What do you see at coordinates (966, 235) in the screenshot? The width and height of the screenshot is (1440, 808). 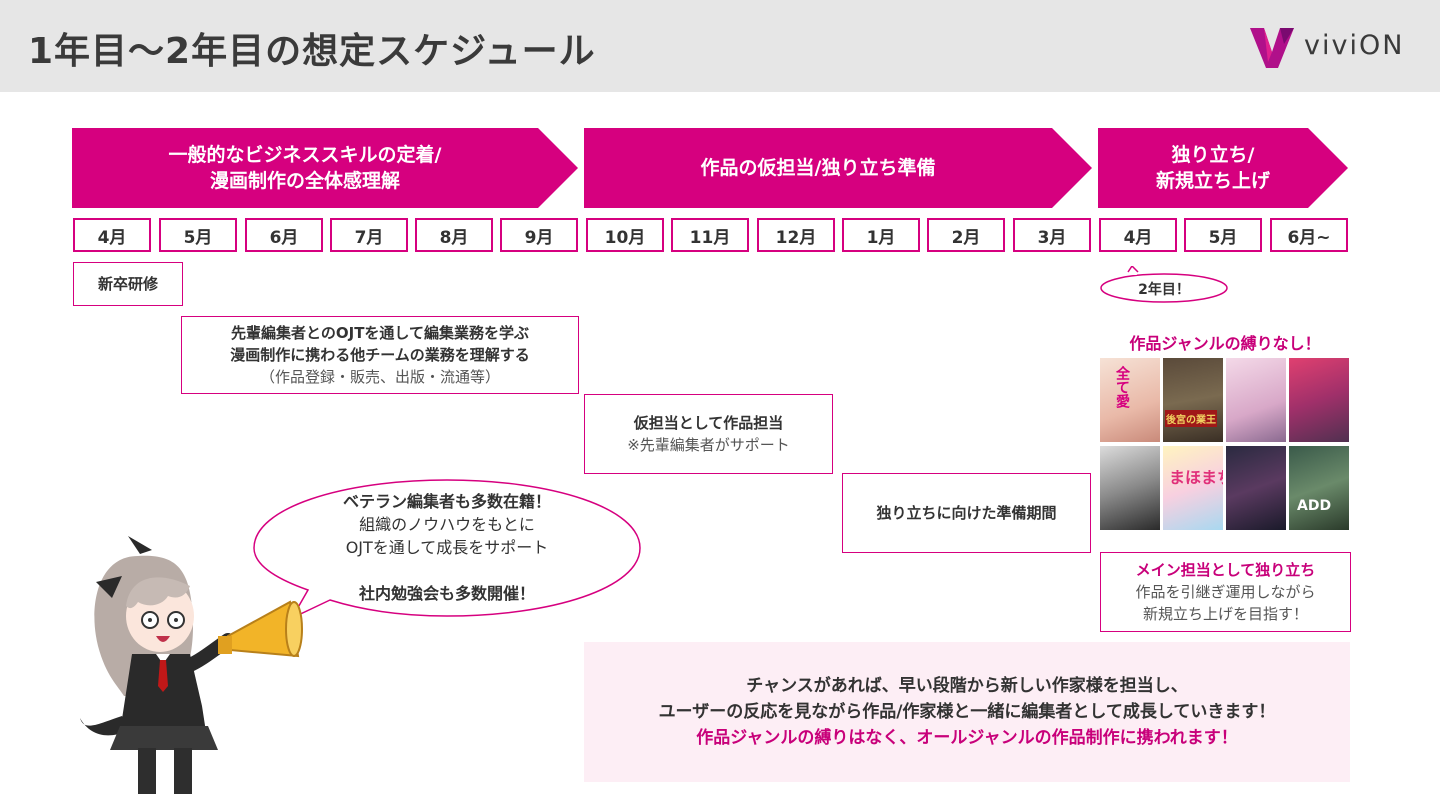 I see `month-cell: 2月` at bounding box center [966, 235].